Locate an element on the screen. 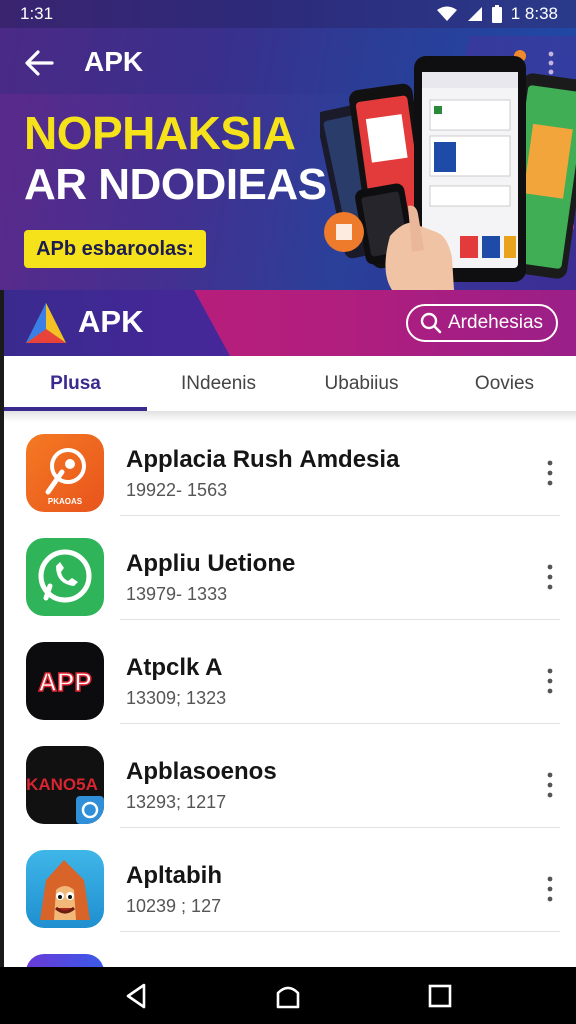  app-meta: 10239 ; 127 is located at coordinates (174, 906).